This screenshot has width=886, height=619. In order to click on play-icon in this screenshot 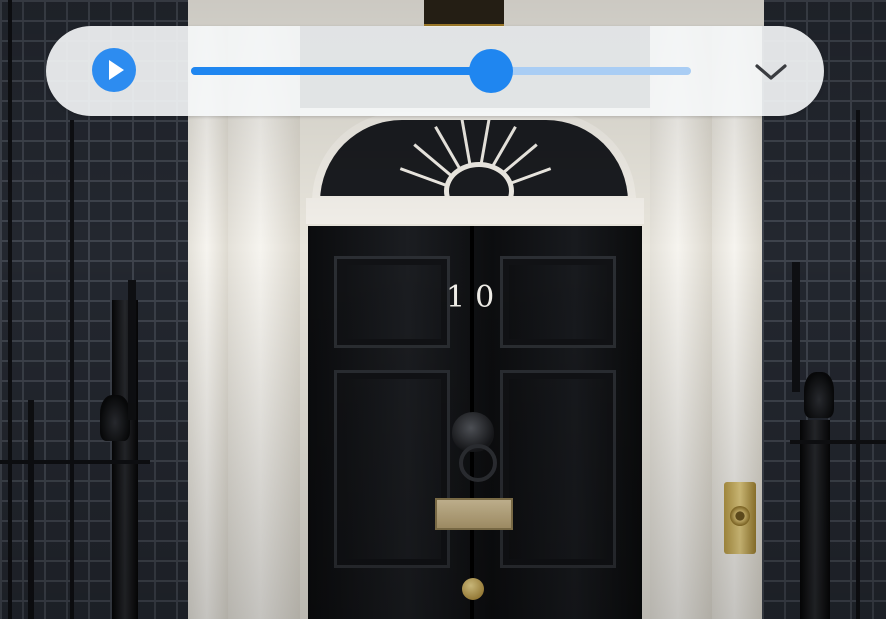, I will do `click(116, 70)`.